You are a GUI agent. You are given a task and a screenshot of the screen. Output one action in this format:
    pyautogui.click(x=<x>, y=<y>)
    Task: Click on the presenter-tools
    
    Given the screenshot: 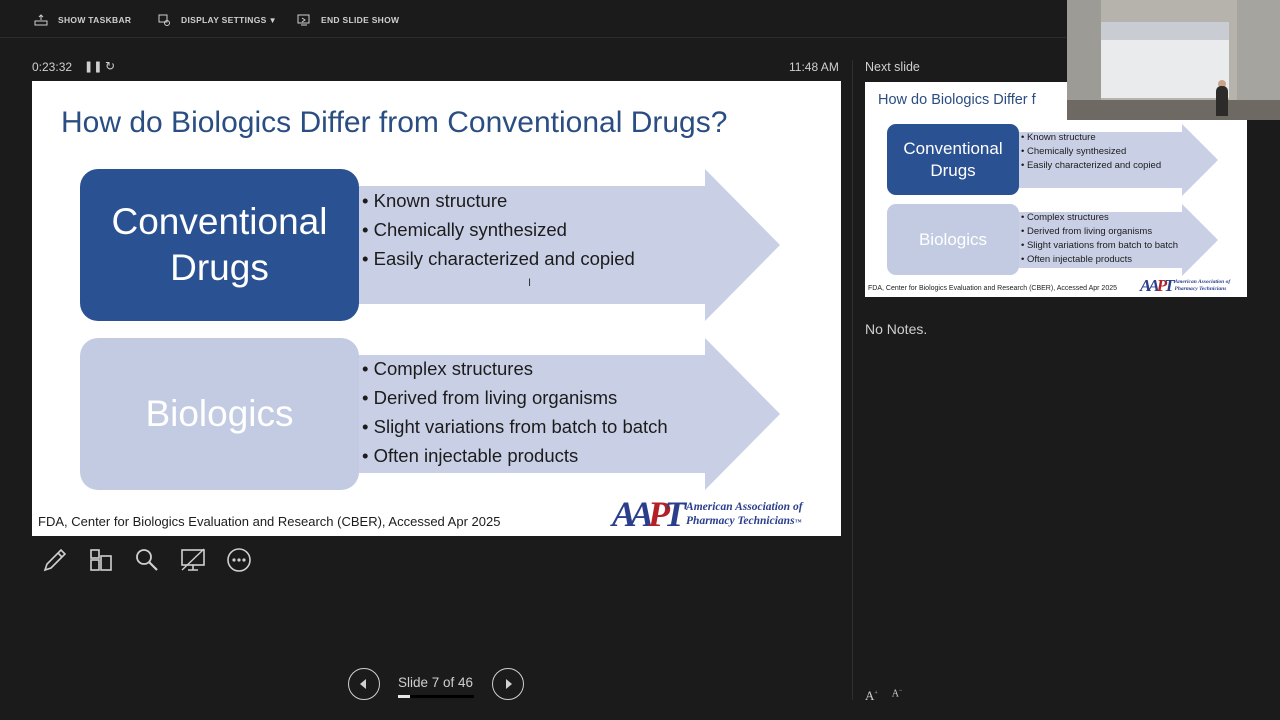 What is the action you would take?
    pyautogui.click(x=147, y=560)
    